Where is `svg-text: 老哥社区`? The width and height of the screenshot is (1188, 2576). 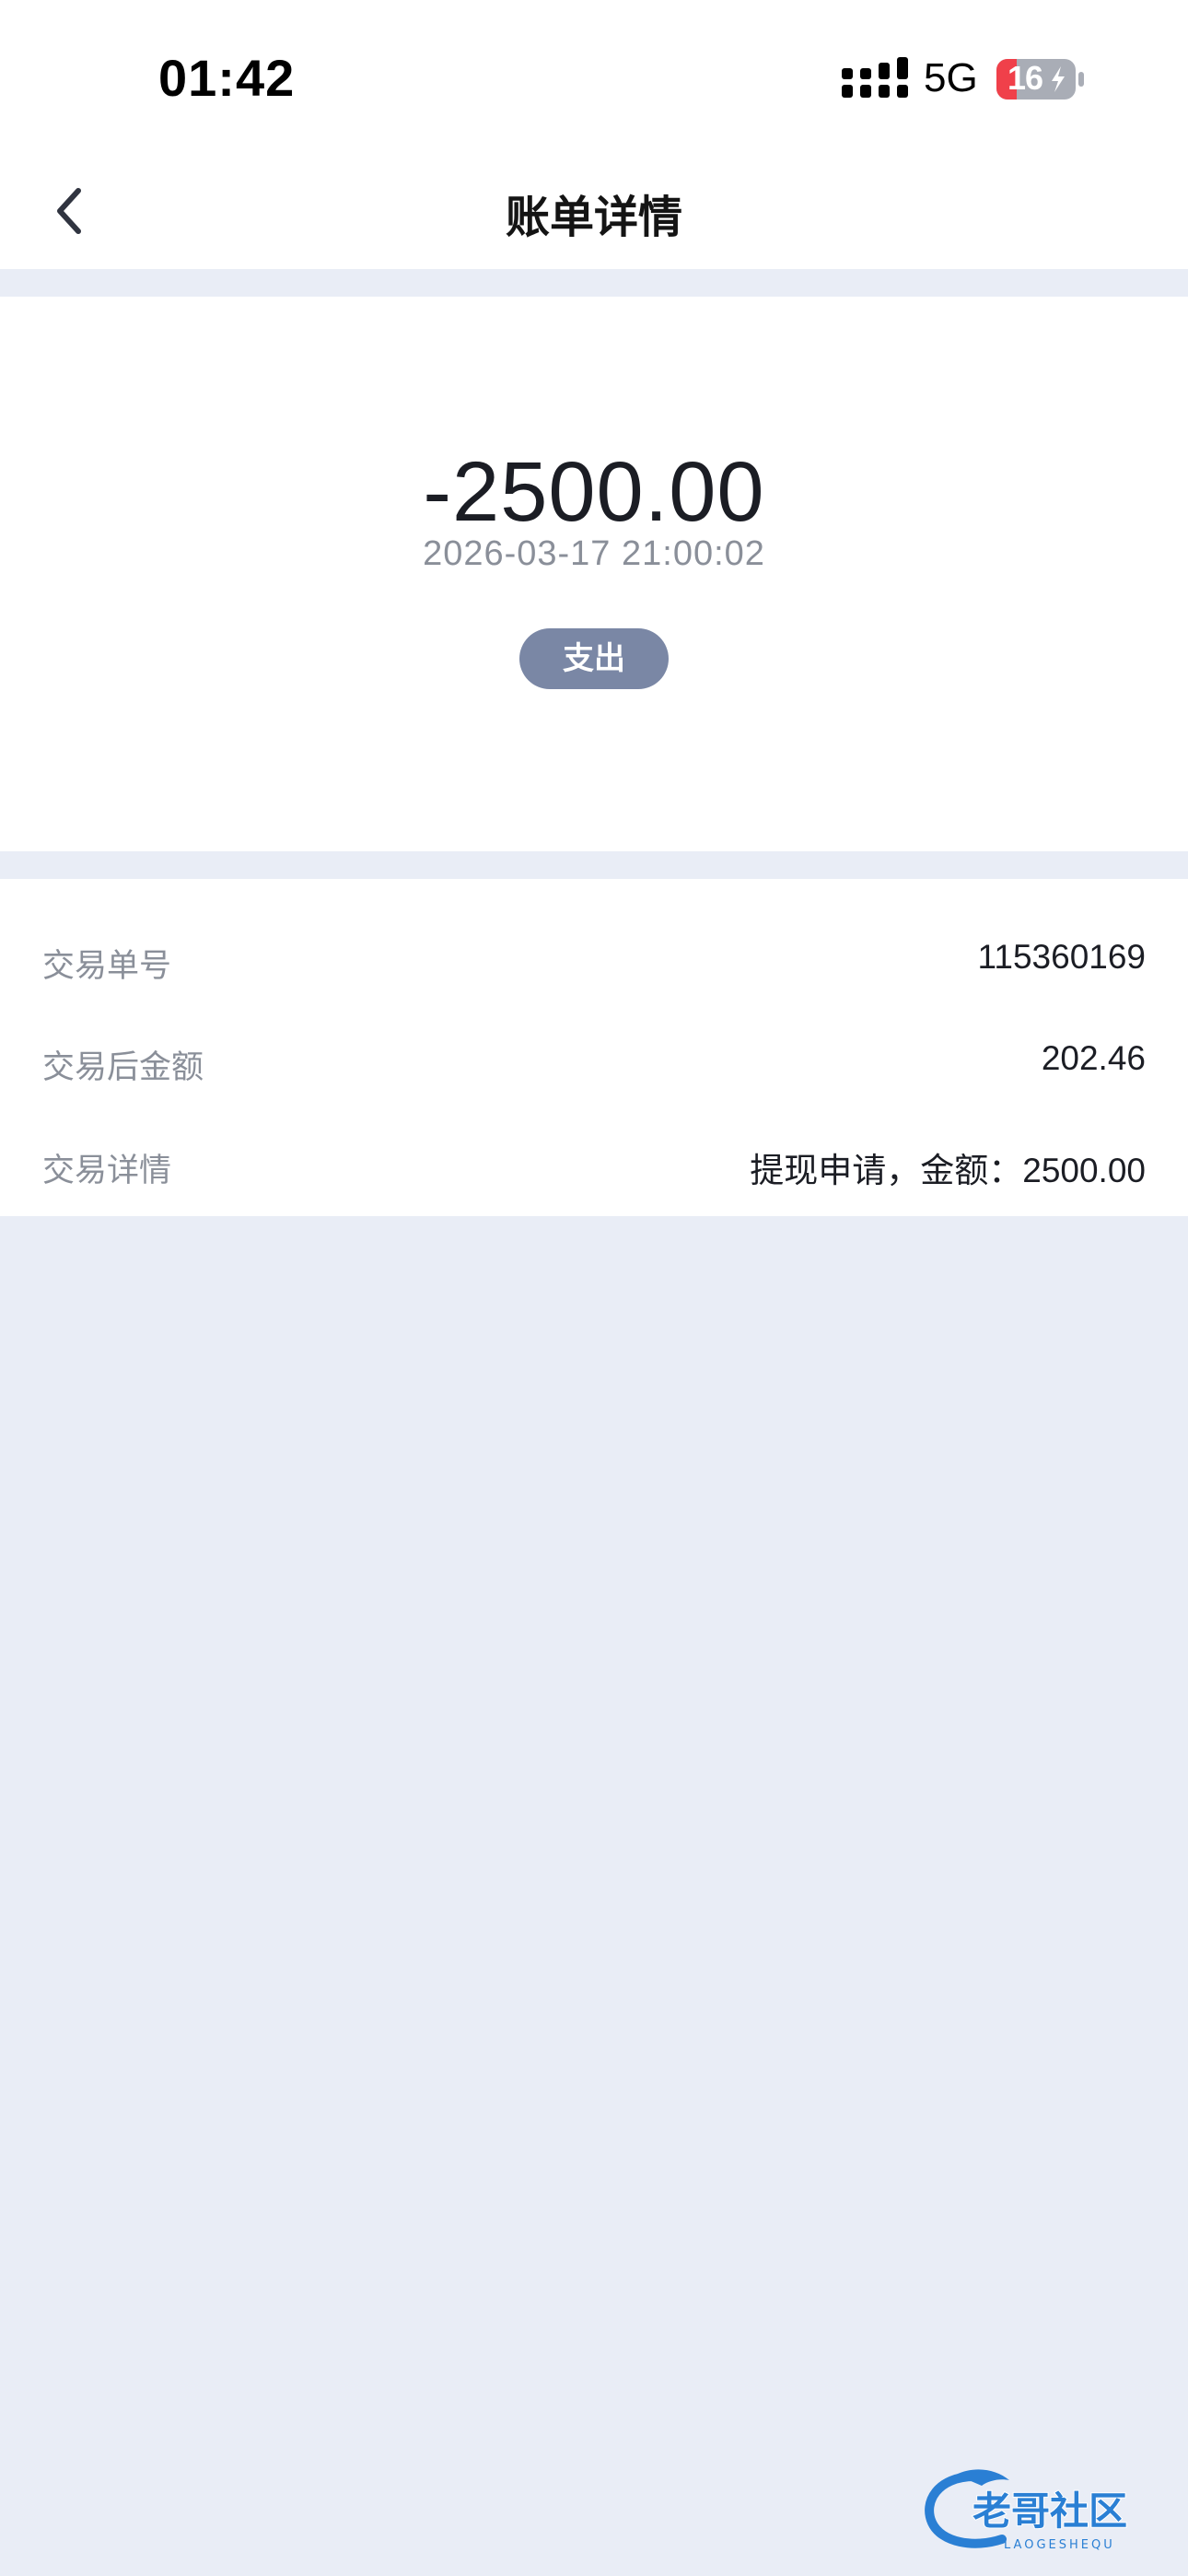 svg-text: 老哥社区 is located at coordinates (1050, 2511).